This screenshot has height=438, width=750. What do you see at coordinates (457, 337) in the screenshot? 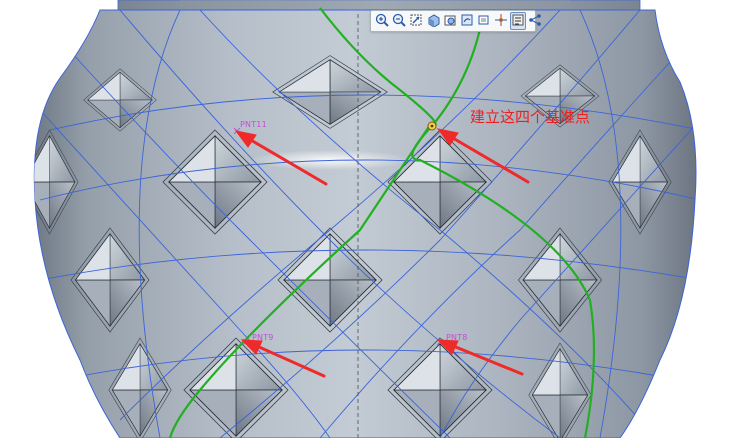
I see `datum-point-label-bottom-right: PNT8` at bounding box center [457, 337].